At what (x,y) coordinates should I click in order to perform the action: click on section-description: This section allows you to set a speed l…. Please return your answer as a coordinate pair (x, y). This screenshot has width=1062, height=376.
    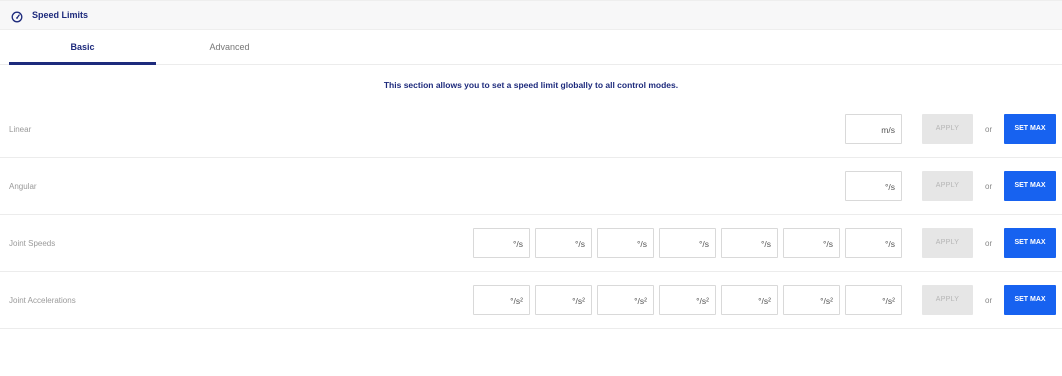
    Looking at the image, I should click on (531, 85).